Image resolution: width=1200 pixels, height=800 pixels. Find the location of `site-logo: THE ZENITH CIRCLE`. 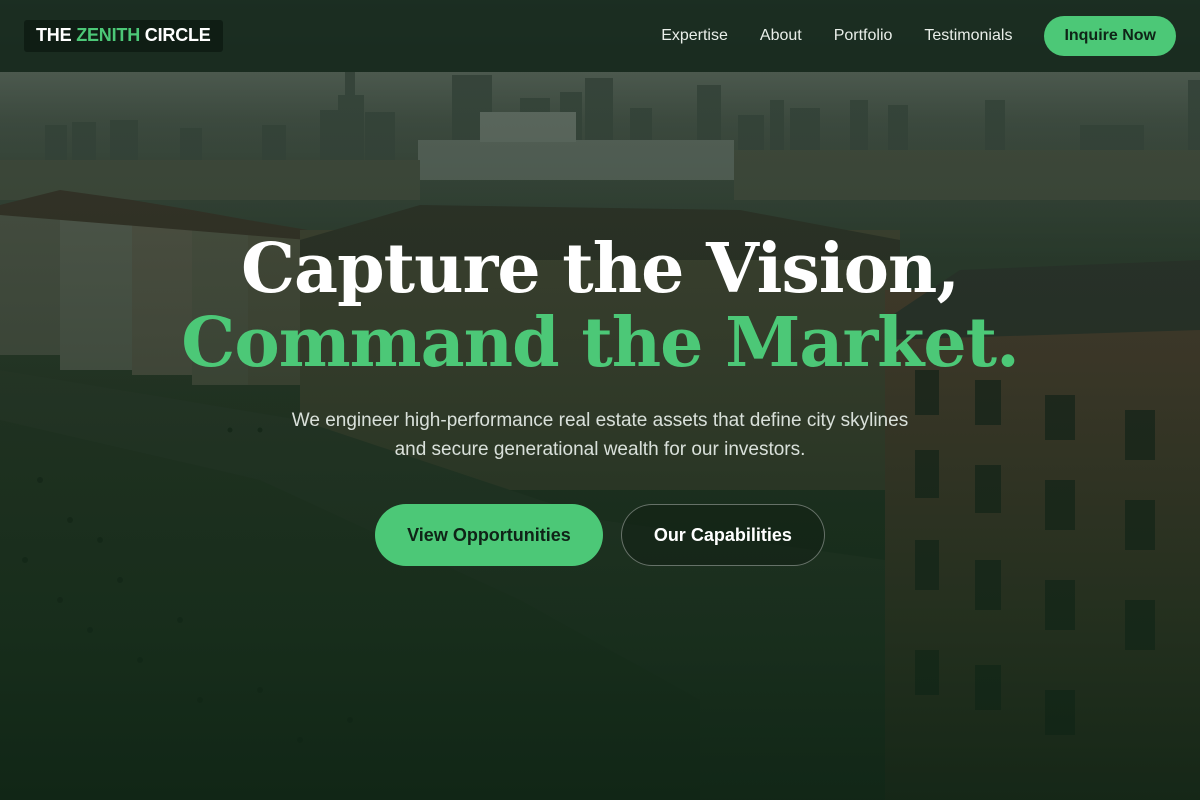

site-logo: THE ZENITH CIRCLE is located at coordinates (123, 36).